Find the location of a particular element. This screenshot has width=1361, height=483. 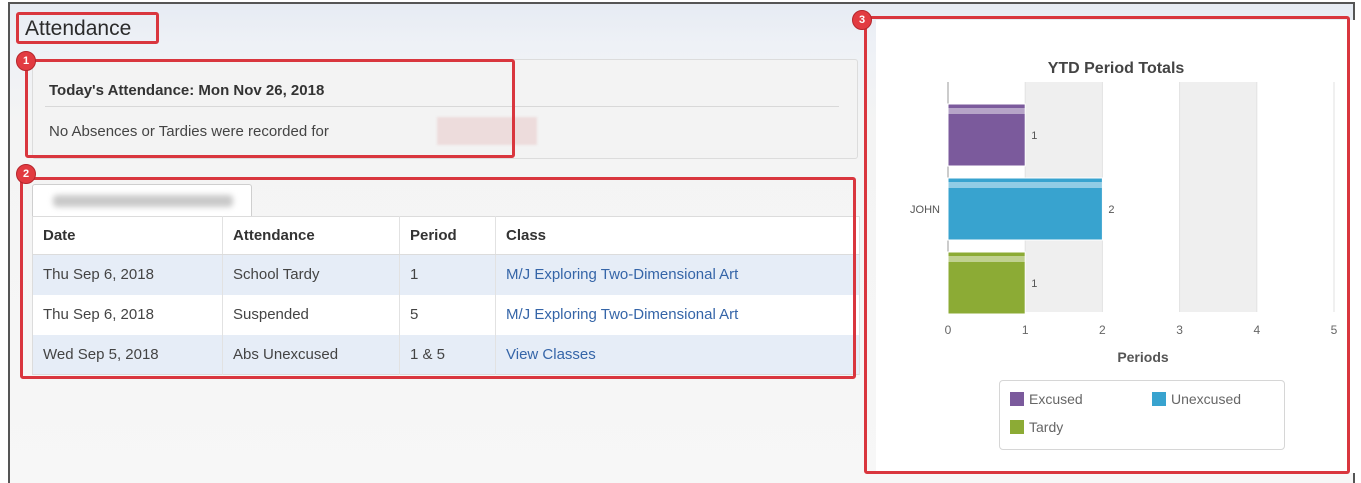

callout-box-title is located at coordinates (87, 28).